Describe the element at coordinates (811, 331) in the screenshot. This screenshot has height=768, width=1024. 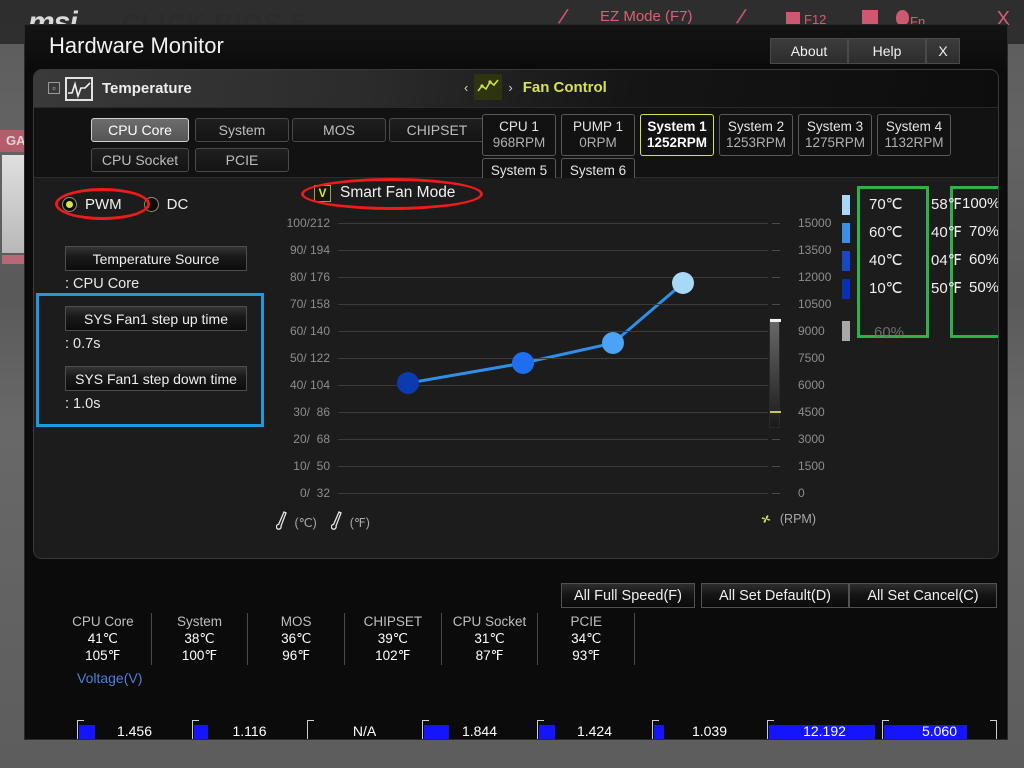
I see `y-axis-right-tick: 9000` at that location.